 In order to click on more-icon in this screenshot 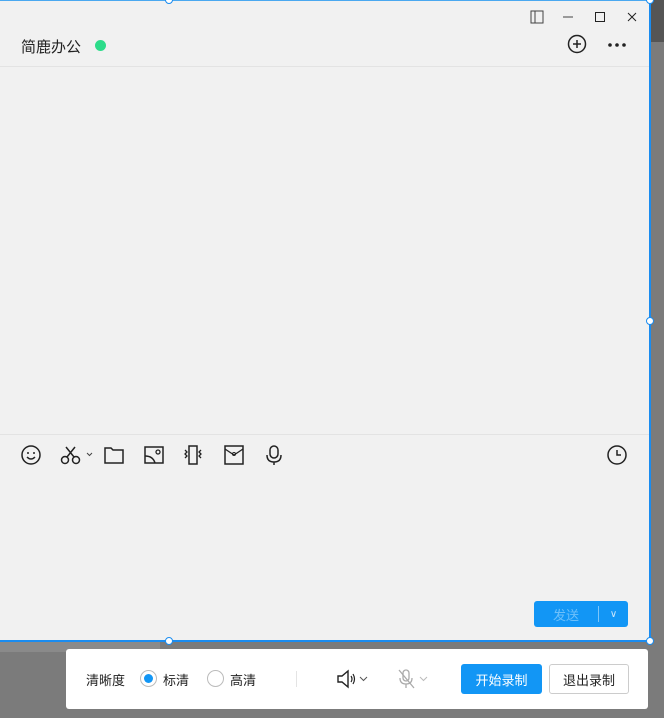, I will do `click(617, 45)`.